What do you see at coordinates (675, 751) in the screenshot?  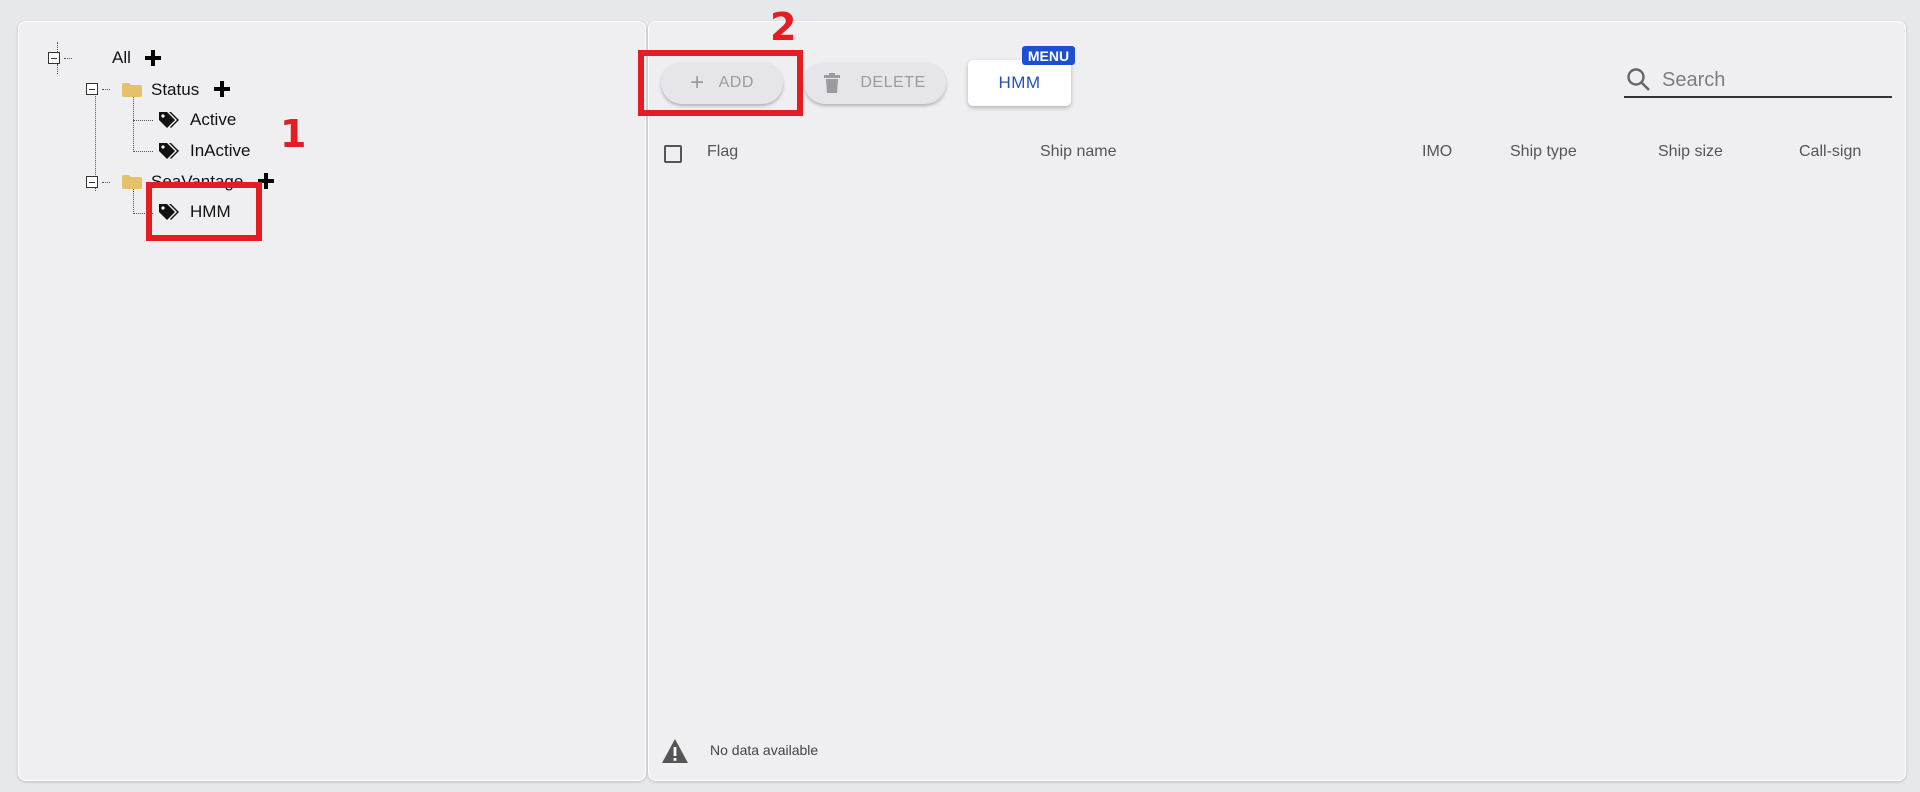 I see `warning-icon` at bounding box center [675, 751].